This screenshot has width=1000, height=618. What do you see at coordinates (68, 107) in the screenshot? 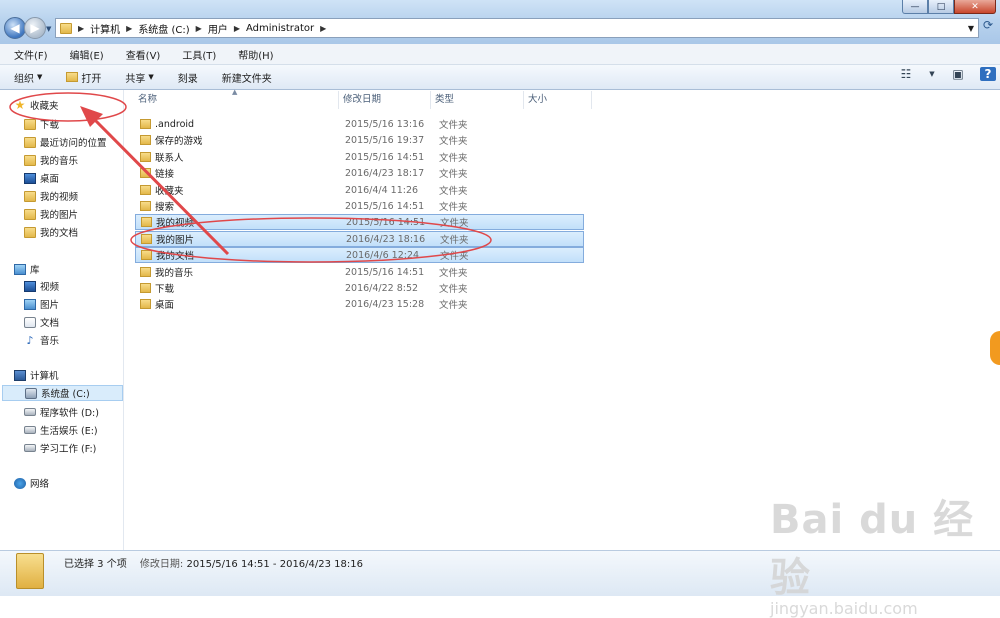
I see `favorites-highlight-ellipse` at bounding box center [68, 107].